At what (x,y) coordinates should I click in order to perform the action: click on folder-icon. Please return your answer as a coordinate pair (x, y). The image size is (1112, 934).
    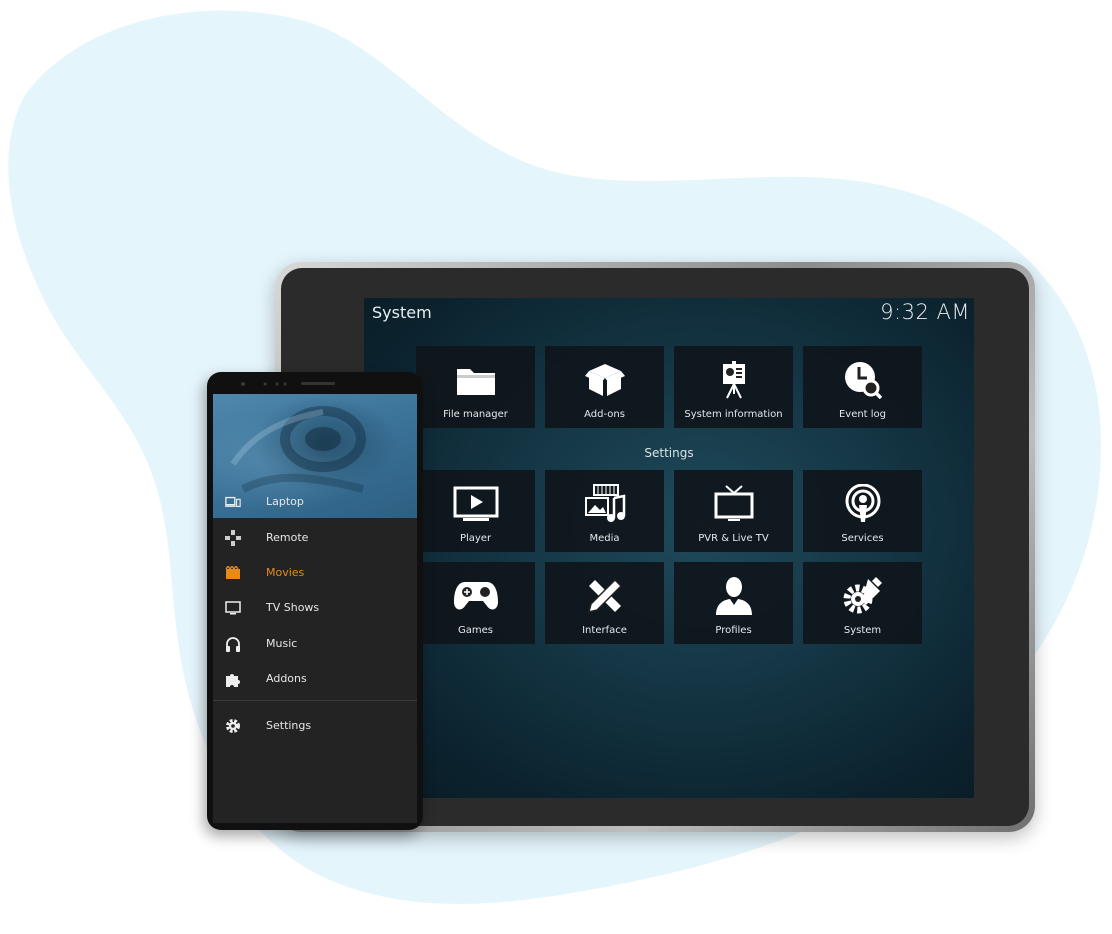
    Looking at the image, I should click on (476, 380).